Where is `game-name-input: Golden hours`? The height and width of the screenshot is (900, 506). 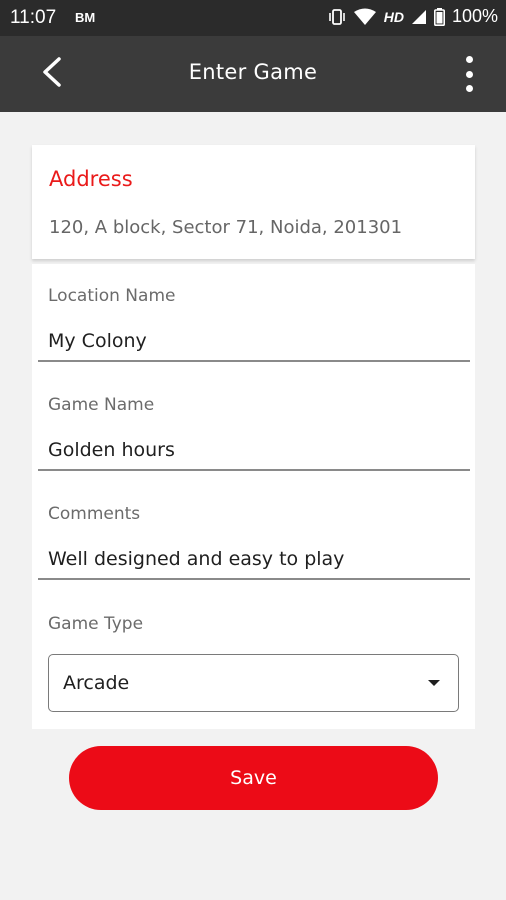 game-name-input: Golden hours is located at coordinates (111, 450).